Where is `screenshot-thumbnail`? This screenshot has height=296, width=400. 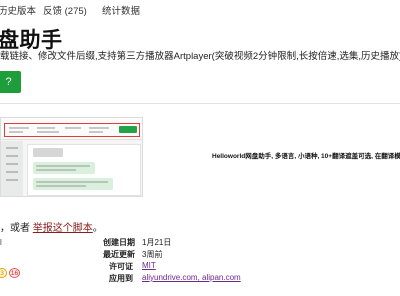 screenshot-thumbnail is located at coordinates (71, 157).